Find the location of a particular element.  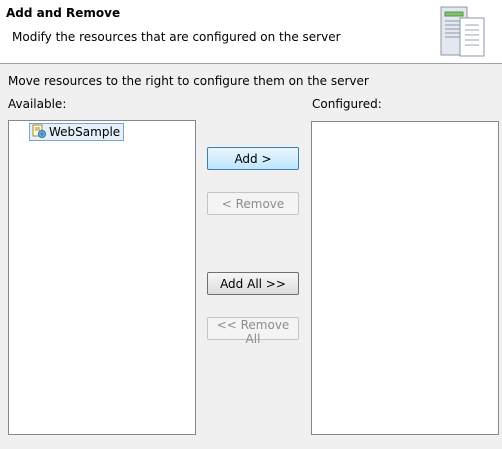

web-project-icon is located at coordinates (39, 132).